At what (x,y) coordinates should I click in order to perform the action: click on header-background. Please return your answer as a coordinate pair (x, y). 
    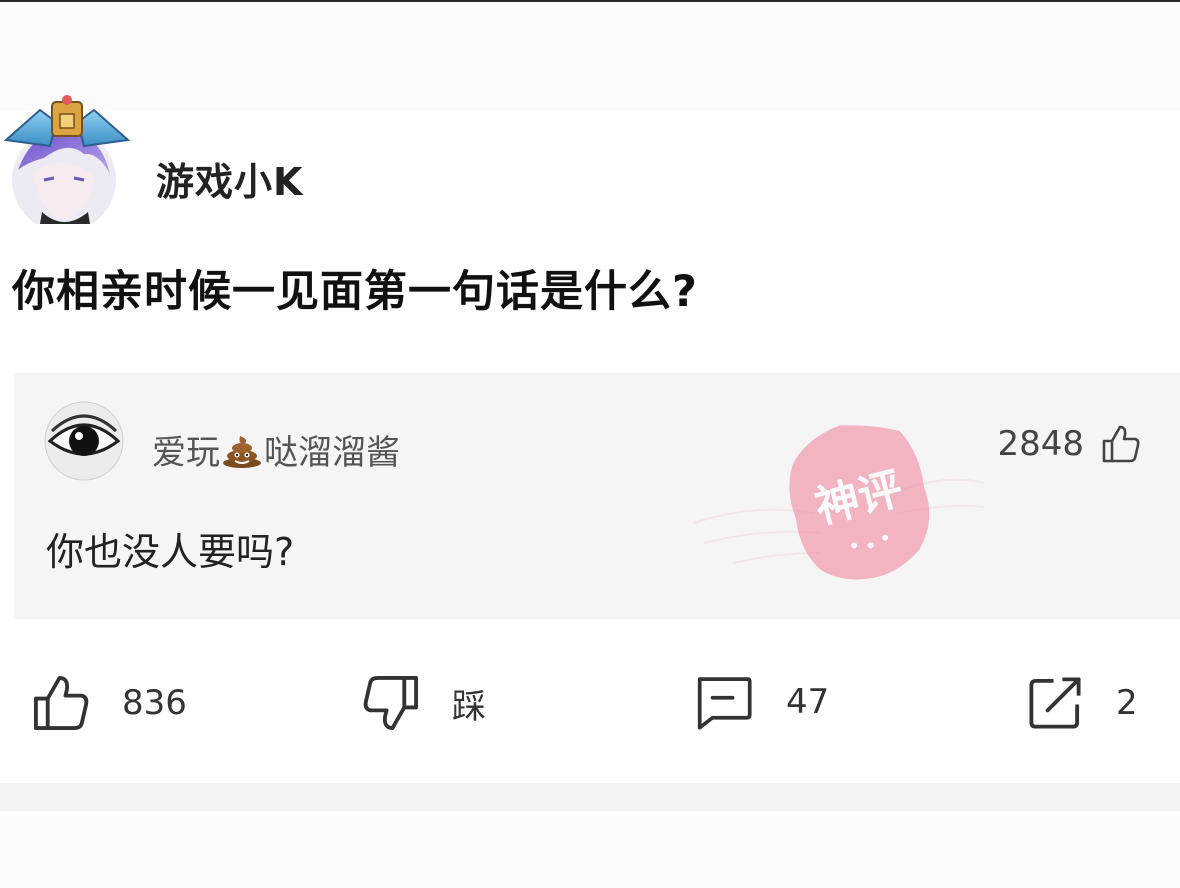
    Looking at the image, I should click on (590, 56).